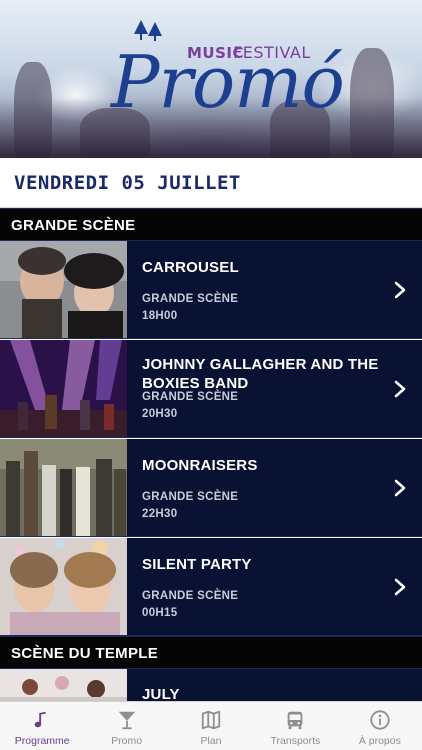 The height and width of the screenshot is (750, 422). What do you see at coordinates (126, 720) in the screenshot?
I see `cocktail-glass-icon` at bounding box center [126, 720].